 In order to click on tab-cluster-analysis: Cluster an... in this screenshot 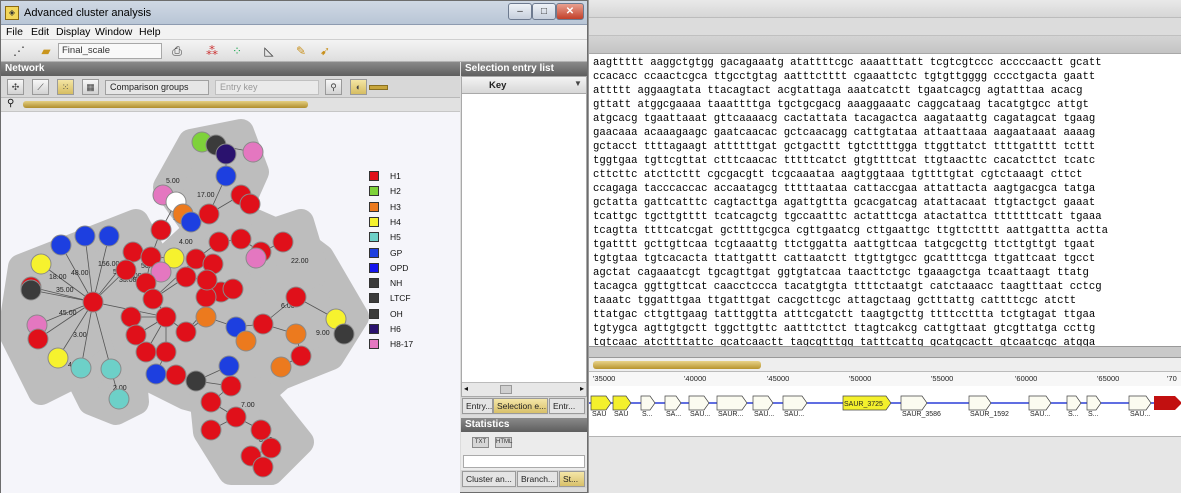, I will do `click(489, 479)`.